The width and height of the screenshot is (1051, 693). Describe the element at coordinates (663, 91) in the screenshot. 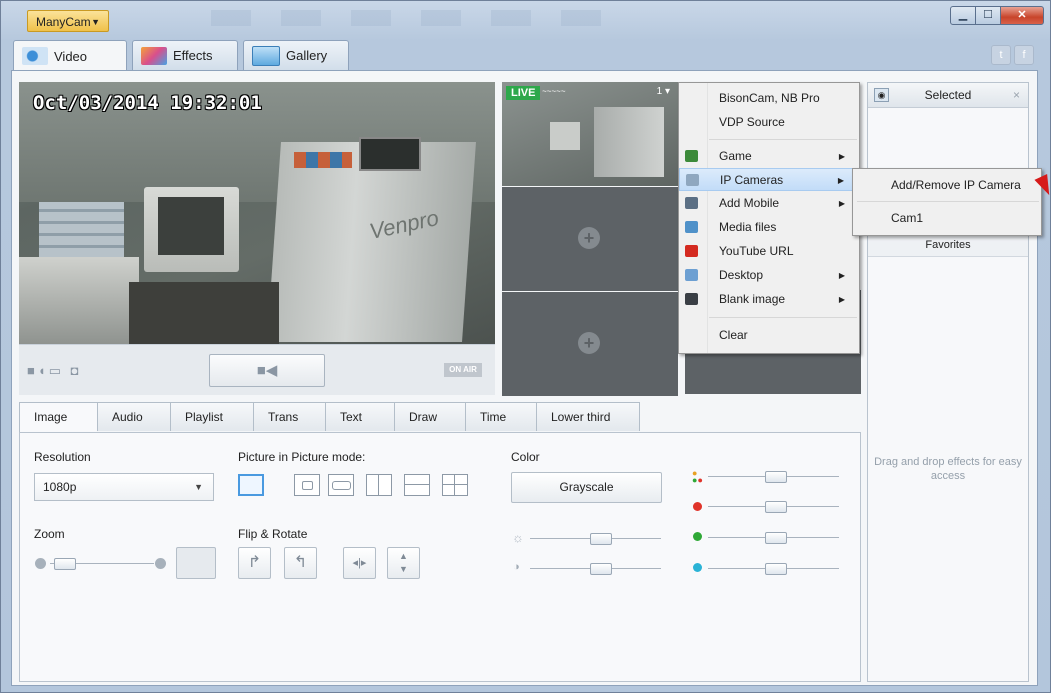

I see `tile-source-number: 1 ▾` at that location.